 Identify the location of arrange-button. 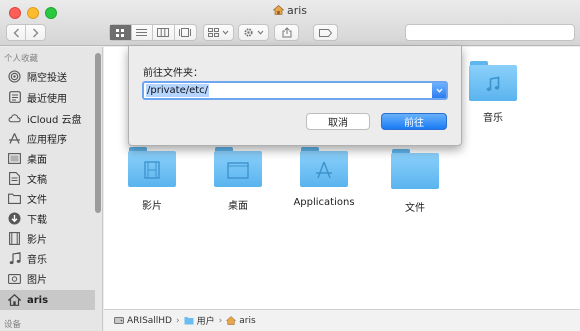
(218, 32).